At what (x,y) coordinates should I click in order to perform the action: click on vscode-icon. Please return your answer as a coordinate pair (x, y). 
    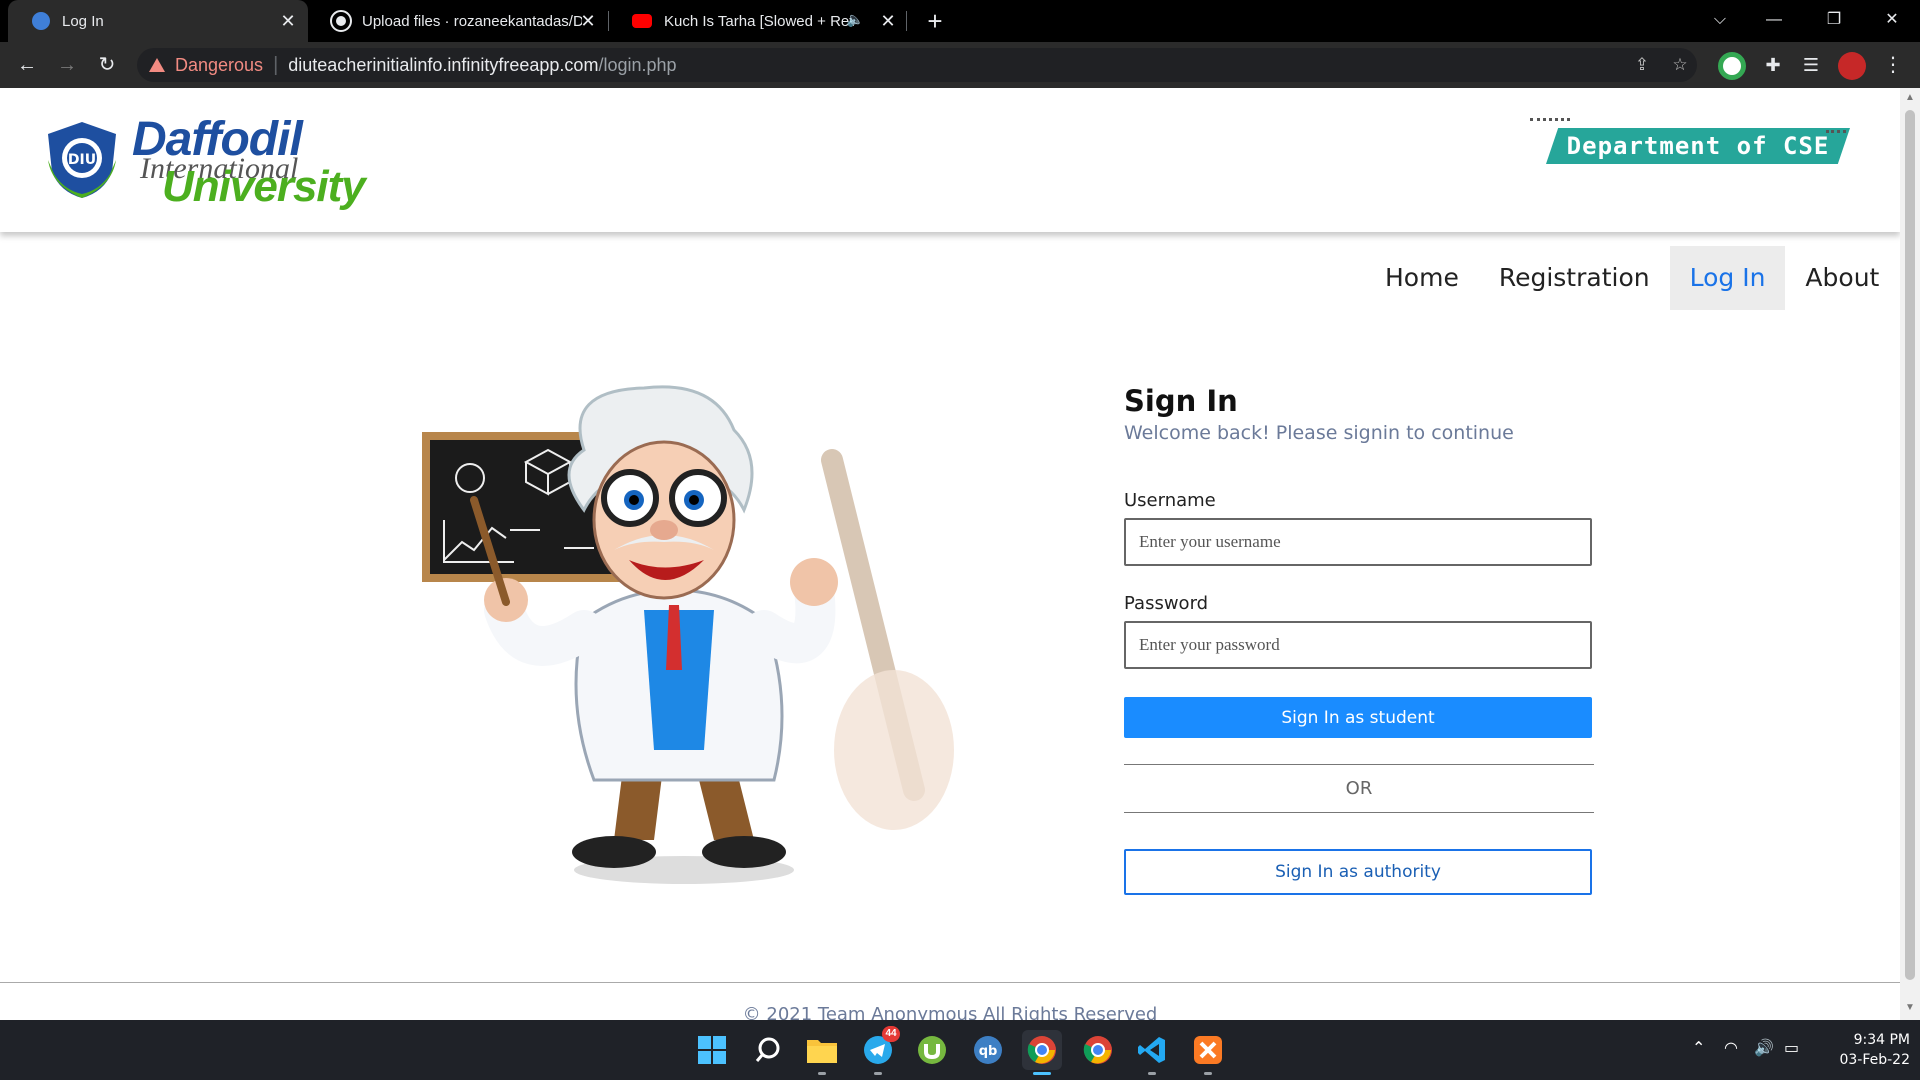
    Looking at the image, I should click on (1152, 1050).